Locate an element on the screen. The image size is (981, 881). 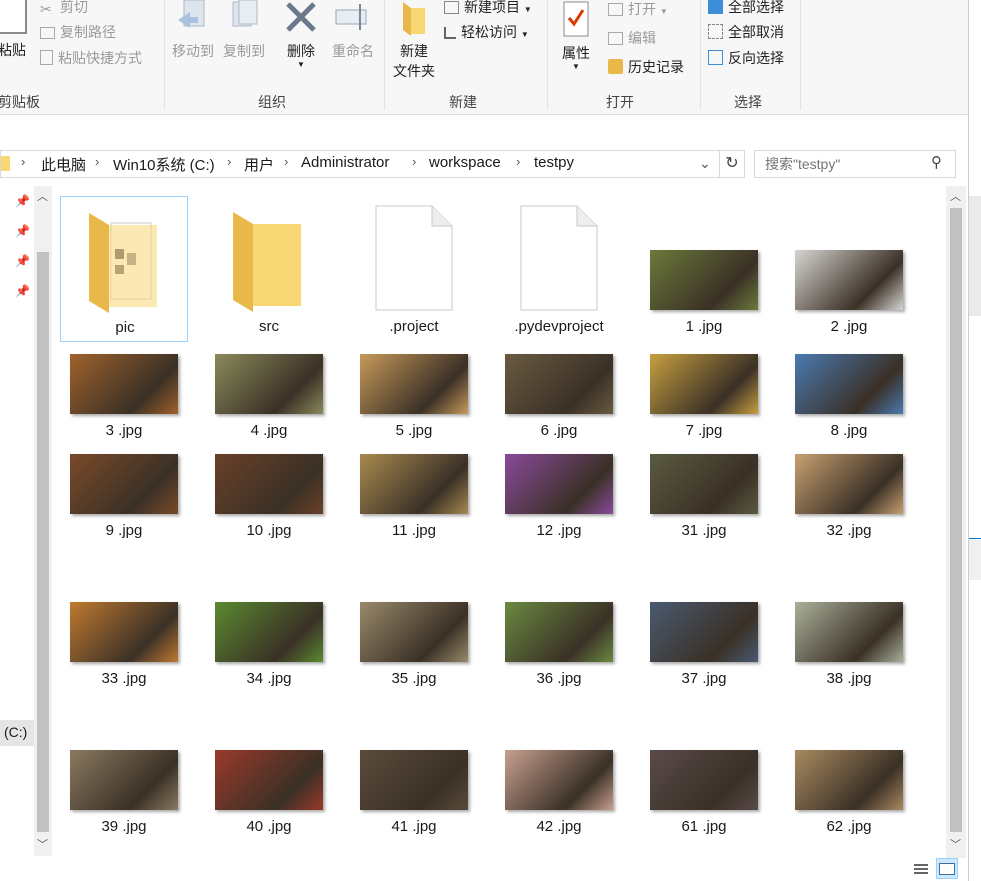
file-item: 36 .jpg is located at coordinates (559, 638).